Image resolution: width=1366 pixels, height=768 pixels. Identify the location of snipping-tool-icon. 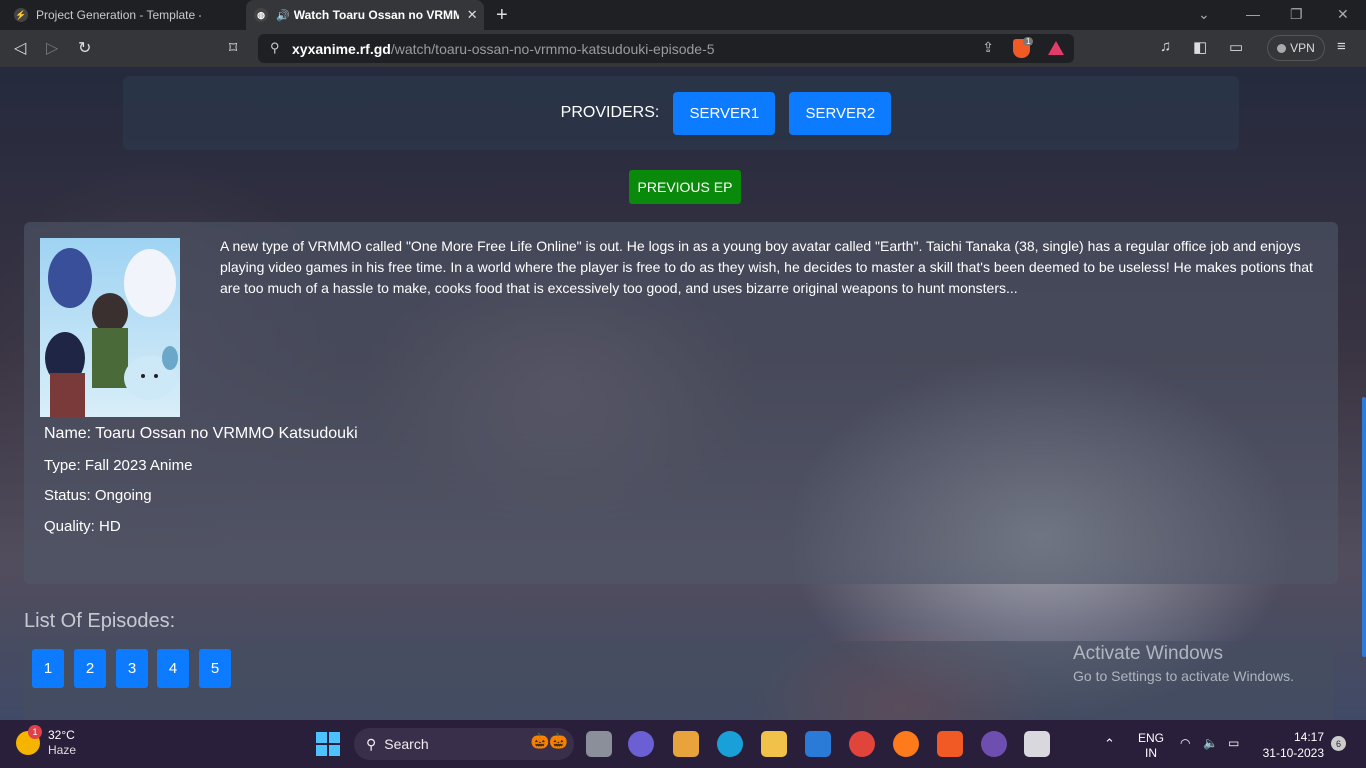
(1037, 744).